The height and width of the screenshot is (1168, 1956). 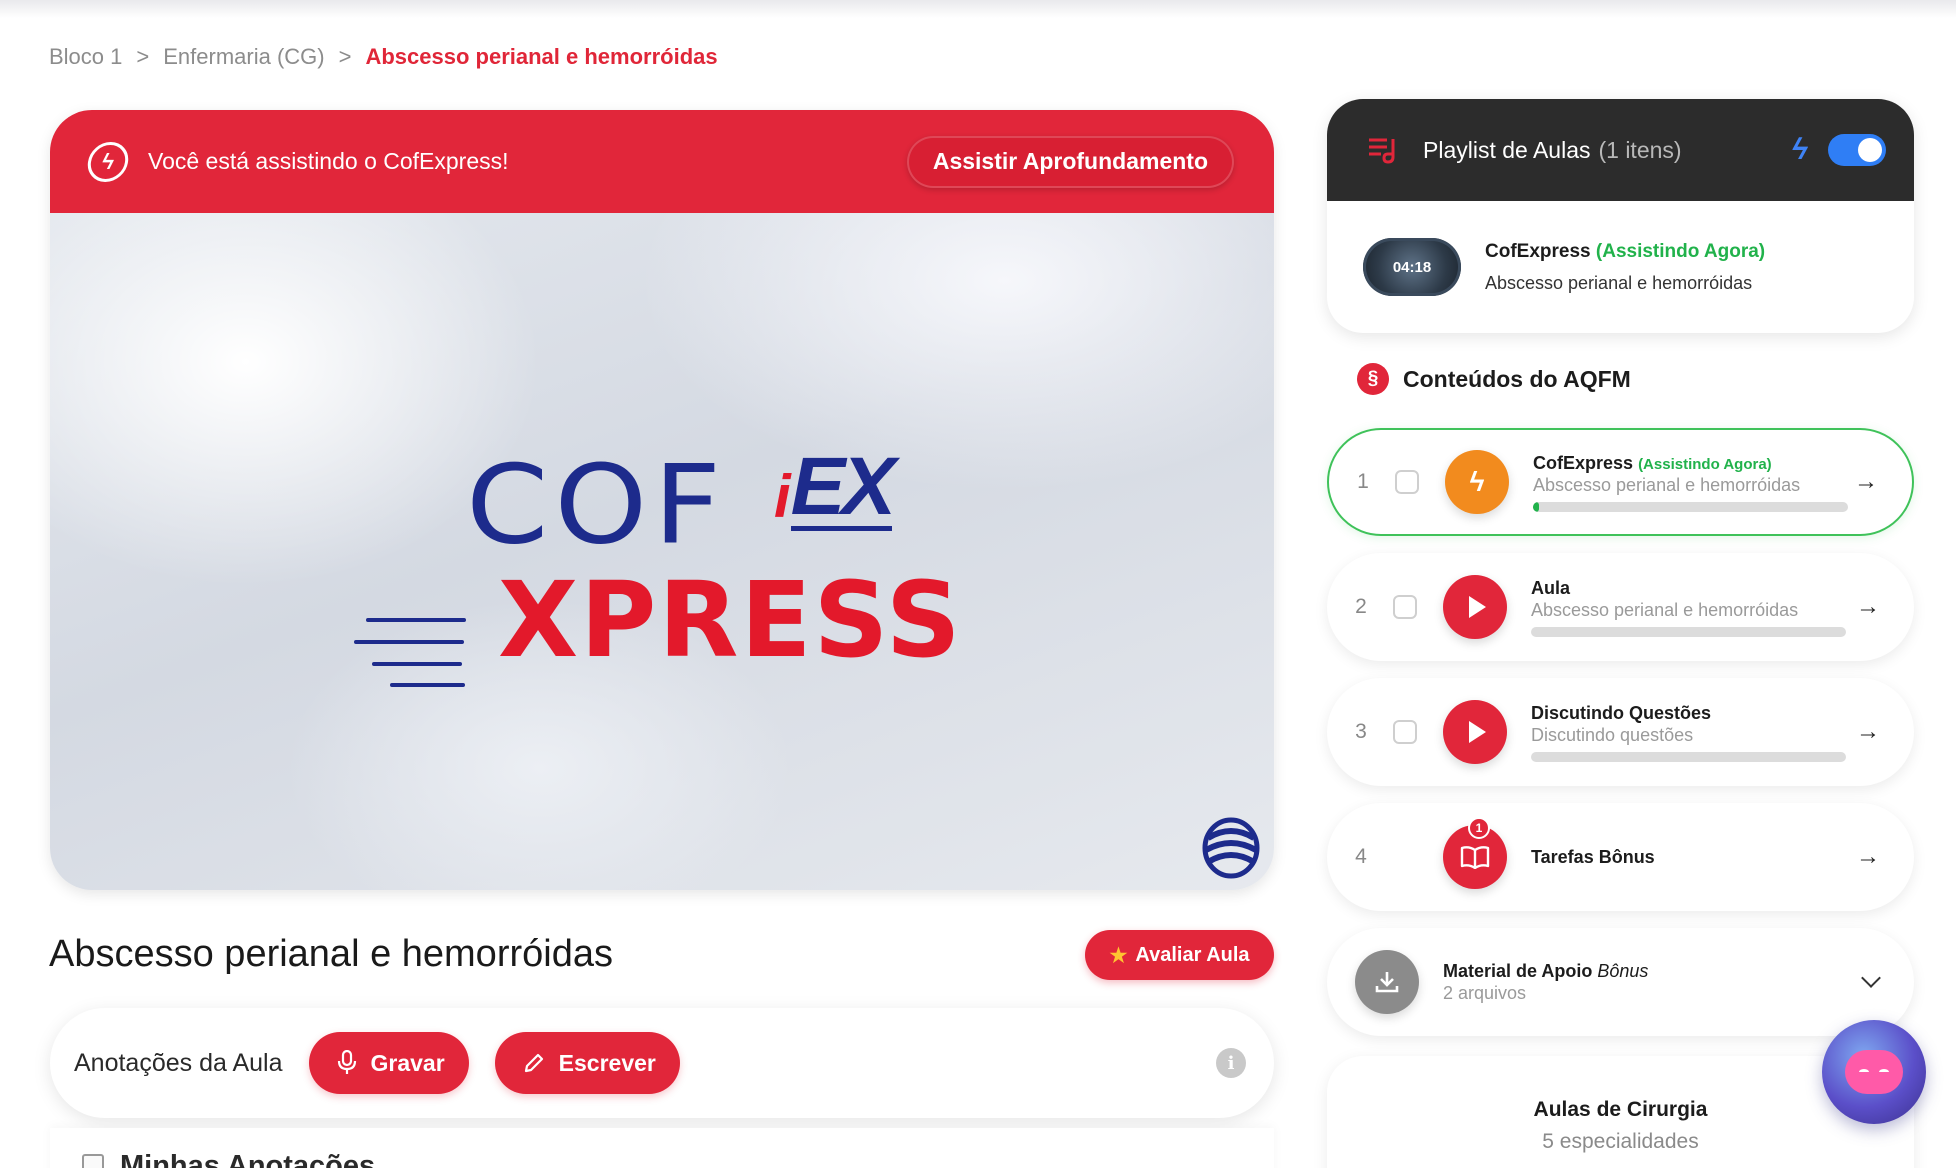 I want to click on support-material-item: Material de Apoio Bônus 2 arquivos, so click(x=1620, y=982).